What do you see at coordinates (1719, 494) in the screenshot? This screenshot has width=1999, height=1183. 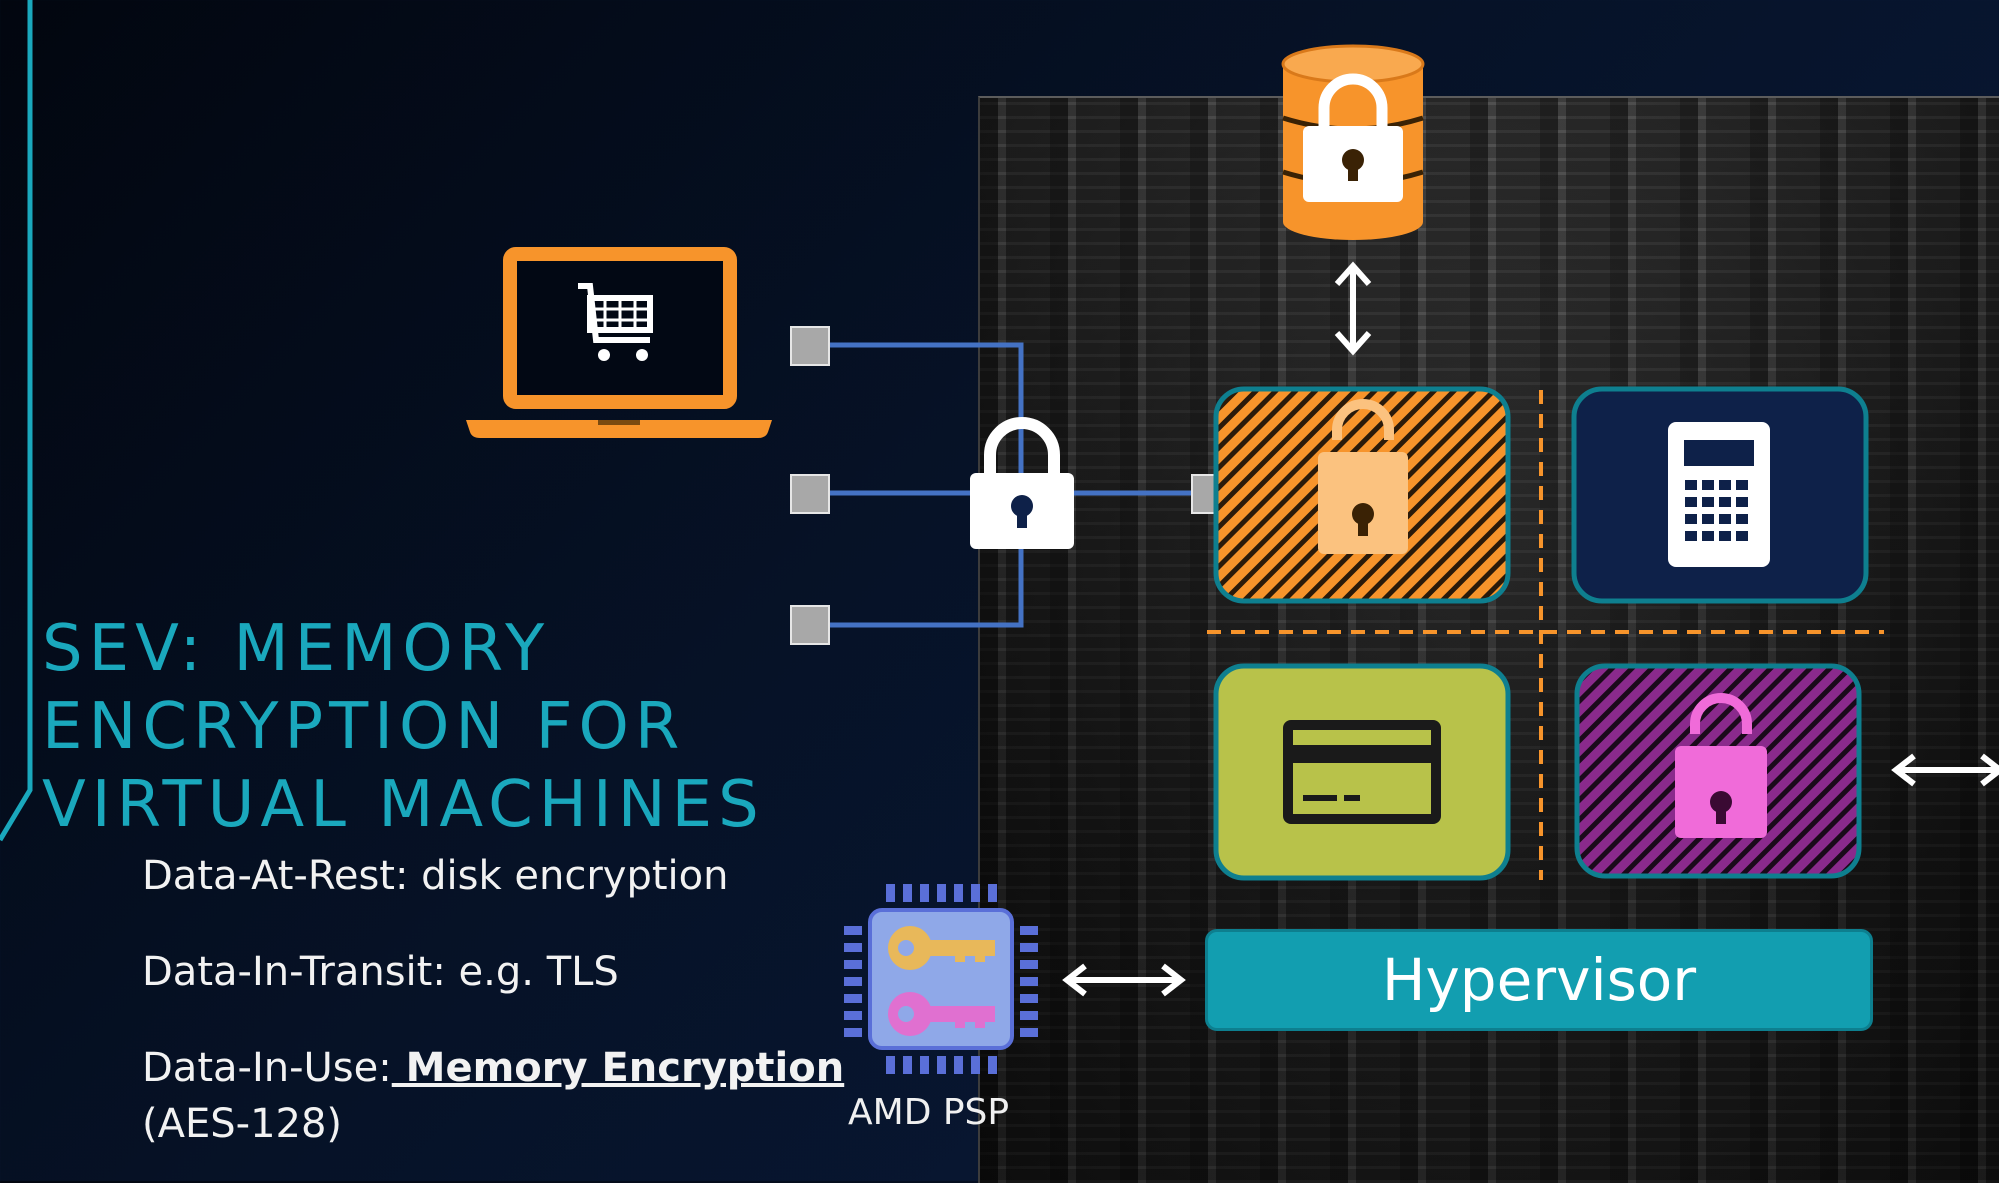 I see `calculator-icon` at bounding box center [1719, 494].